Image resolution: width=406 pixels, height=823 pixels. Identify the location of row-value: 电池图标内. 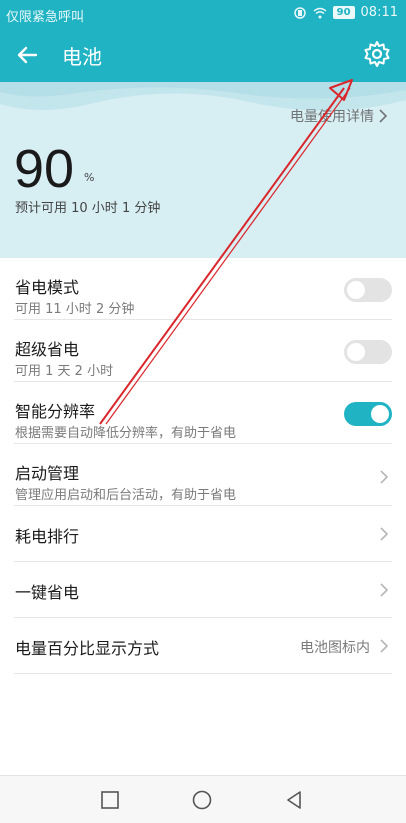
(335, 648).